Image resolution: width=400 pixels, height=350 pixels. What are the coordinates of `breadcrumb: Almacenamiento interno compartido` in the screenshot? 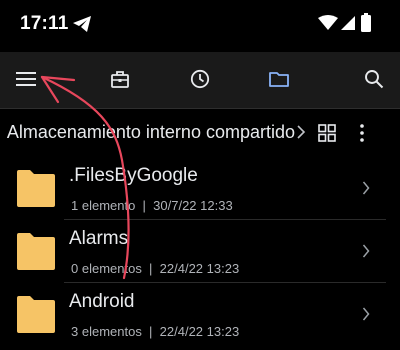 It's located at (200, 133).